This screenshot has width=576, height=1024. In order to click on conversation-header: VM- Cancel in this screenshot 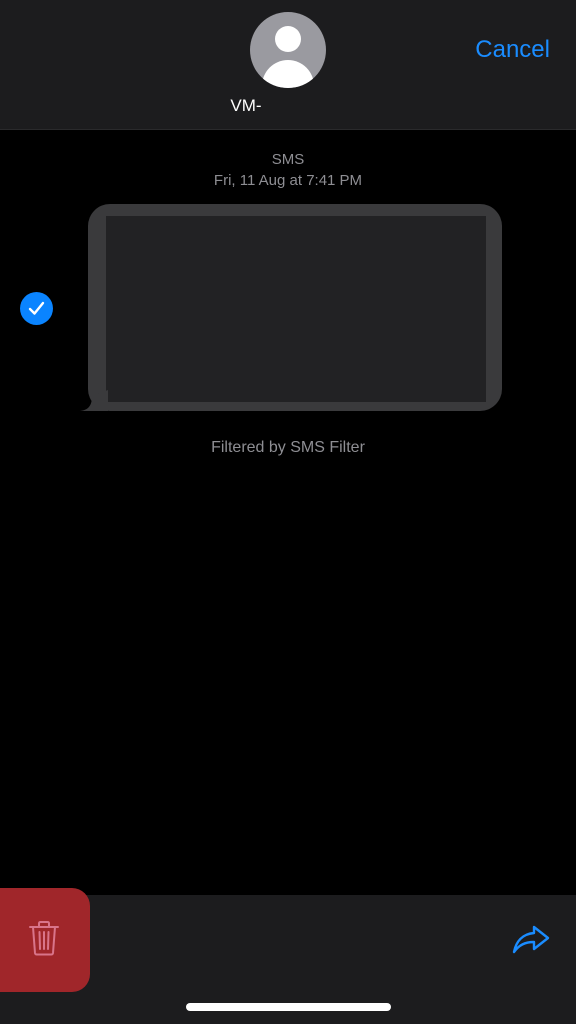, I will do `click(288, 65)`.